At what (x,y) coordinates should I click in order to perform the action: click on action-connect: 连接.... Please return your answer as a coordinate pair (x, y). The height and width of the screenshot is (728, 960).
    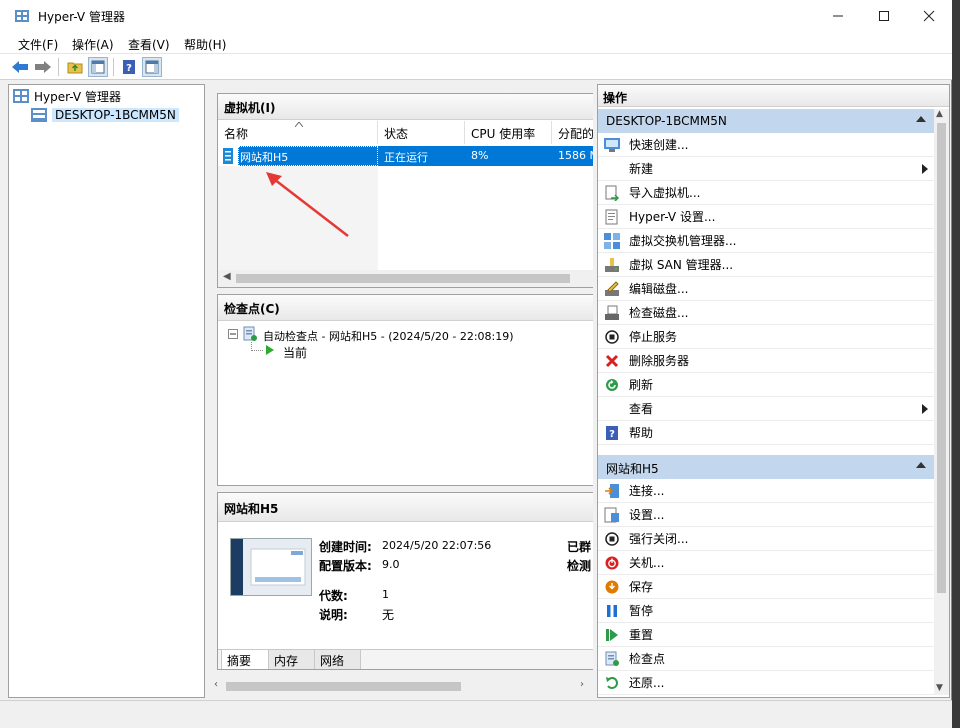
    Looking at the image, I should click on (766, 491).